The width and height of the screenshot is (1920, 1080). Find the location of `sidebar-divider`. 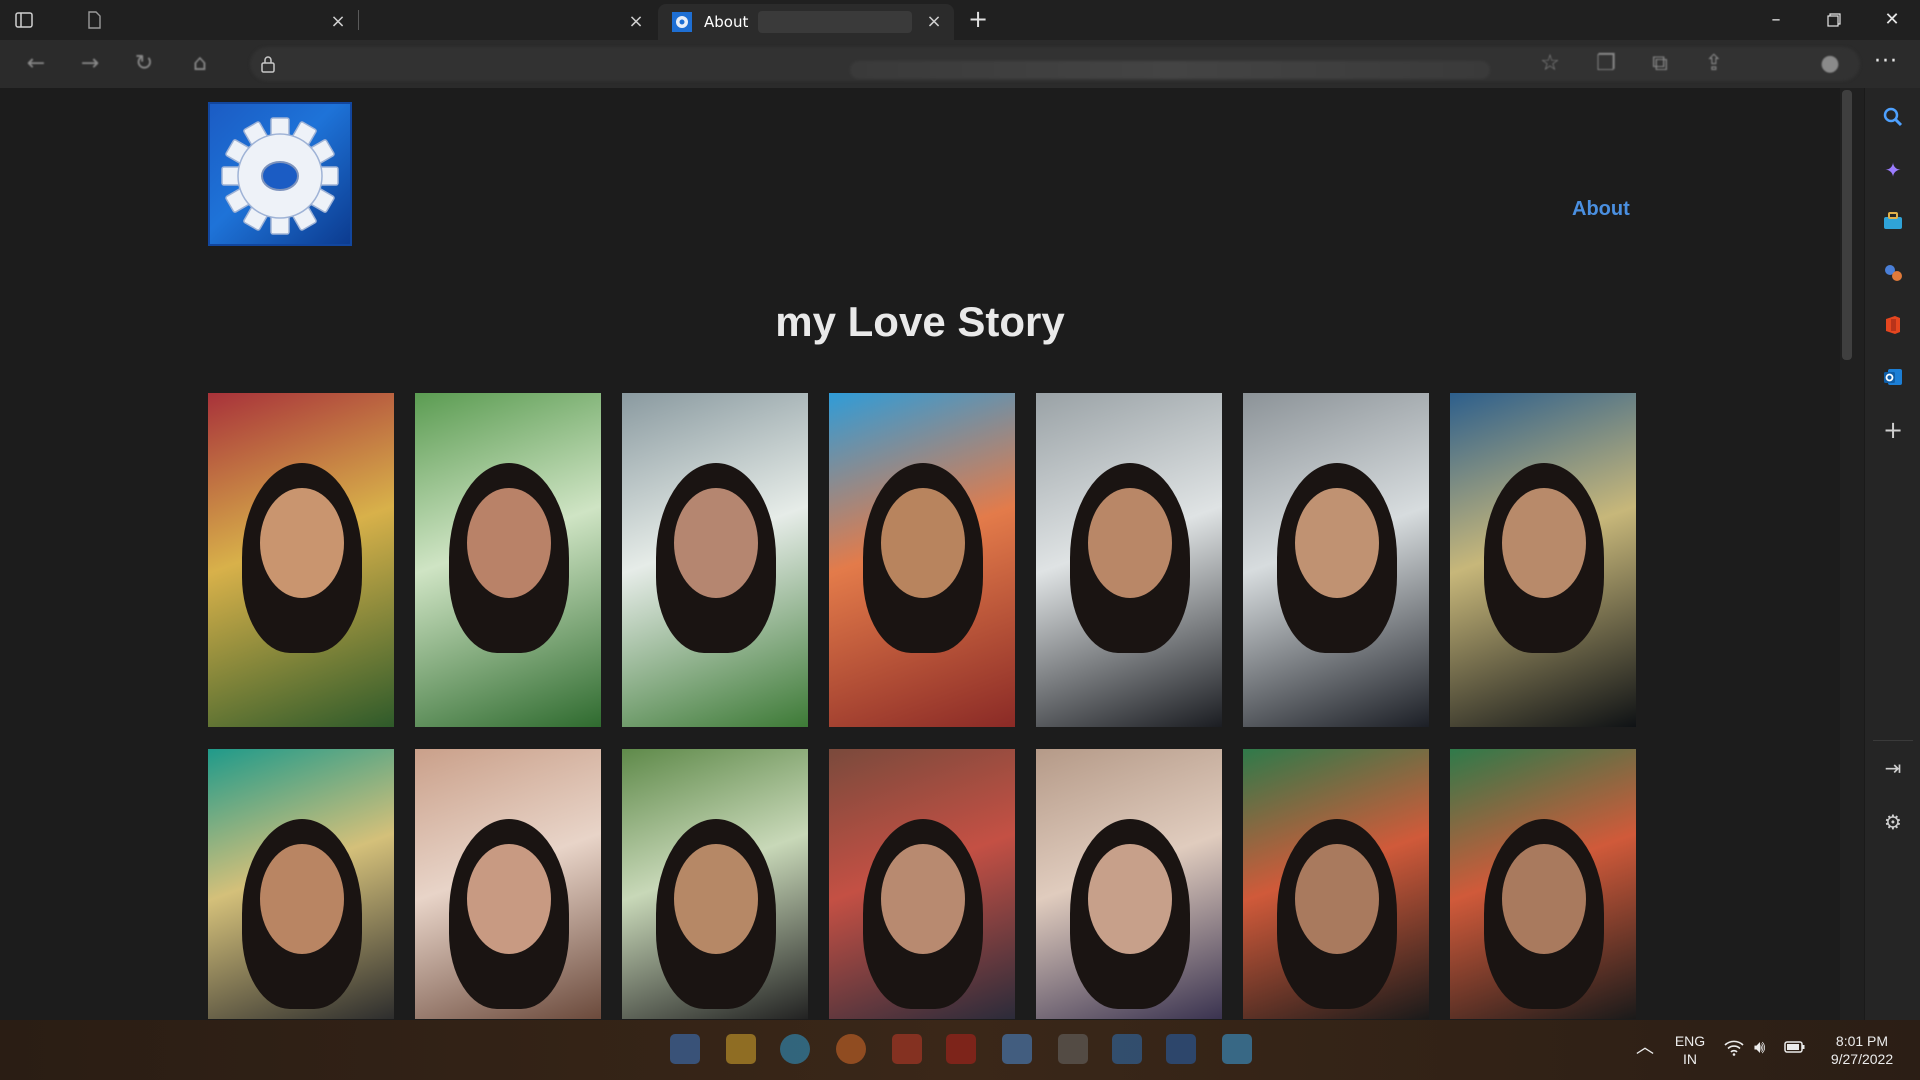

sidebar-divider is located at coordinates (1893, 740).